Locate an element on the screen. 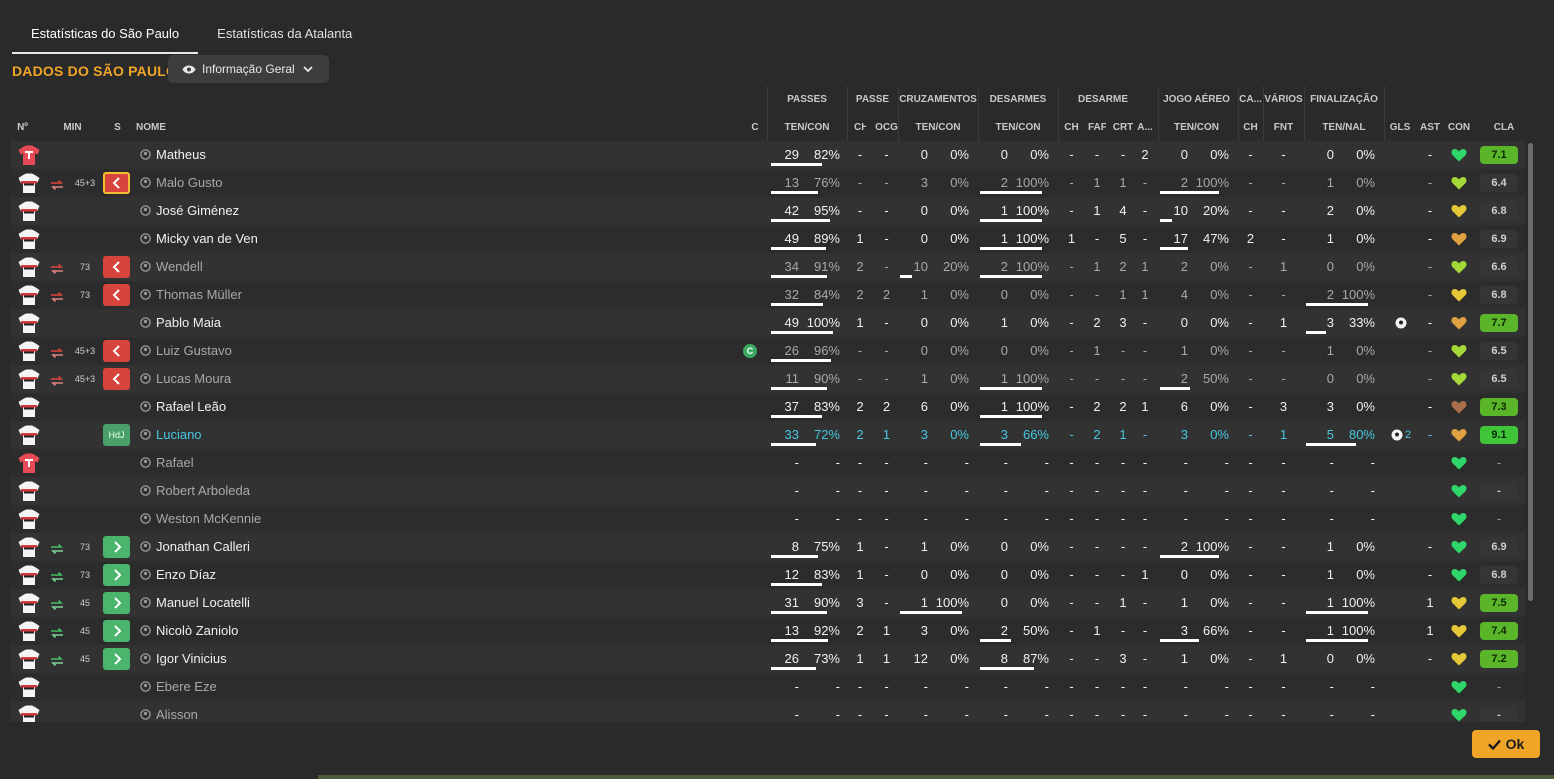 The image size is (1554, 779). column-header: Nº is located at coordinates (22, 128).